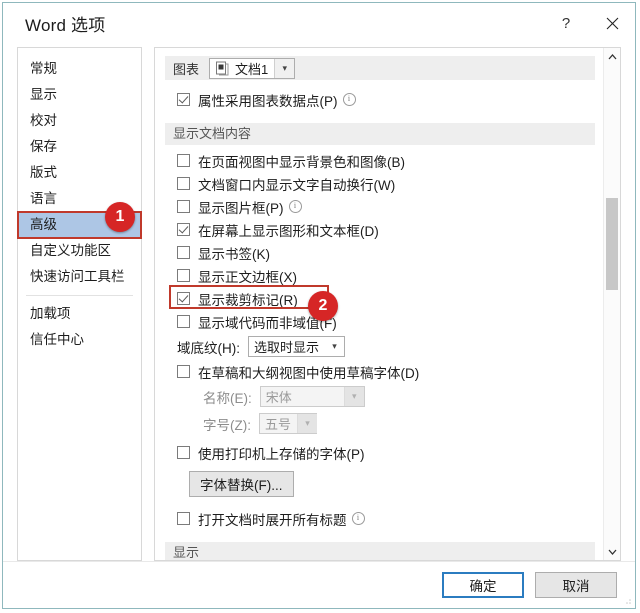  Describe the element at coordinates (43, 224) in the screenshot. I see `sidebar-item-label: 高级` at that location.